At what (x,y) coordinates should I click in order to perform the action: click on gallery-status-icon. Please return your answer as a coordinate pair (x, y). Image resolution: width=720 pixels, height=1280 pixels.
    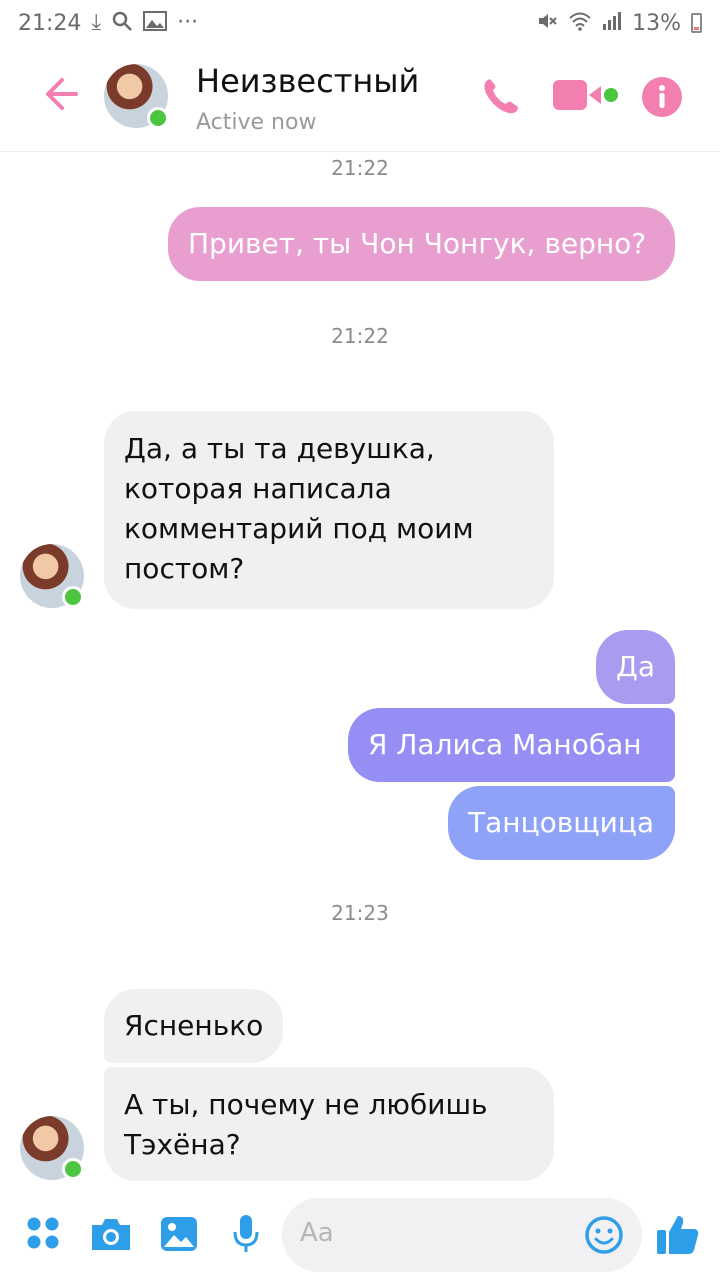
    Looking at the image, I should click on (155, 23).